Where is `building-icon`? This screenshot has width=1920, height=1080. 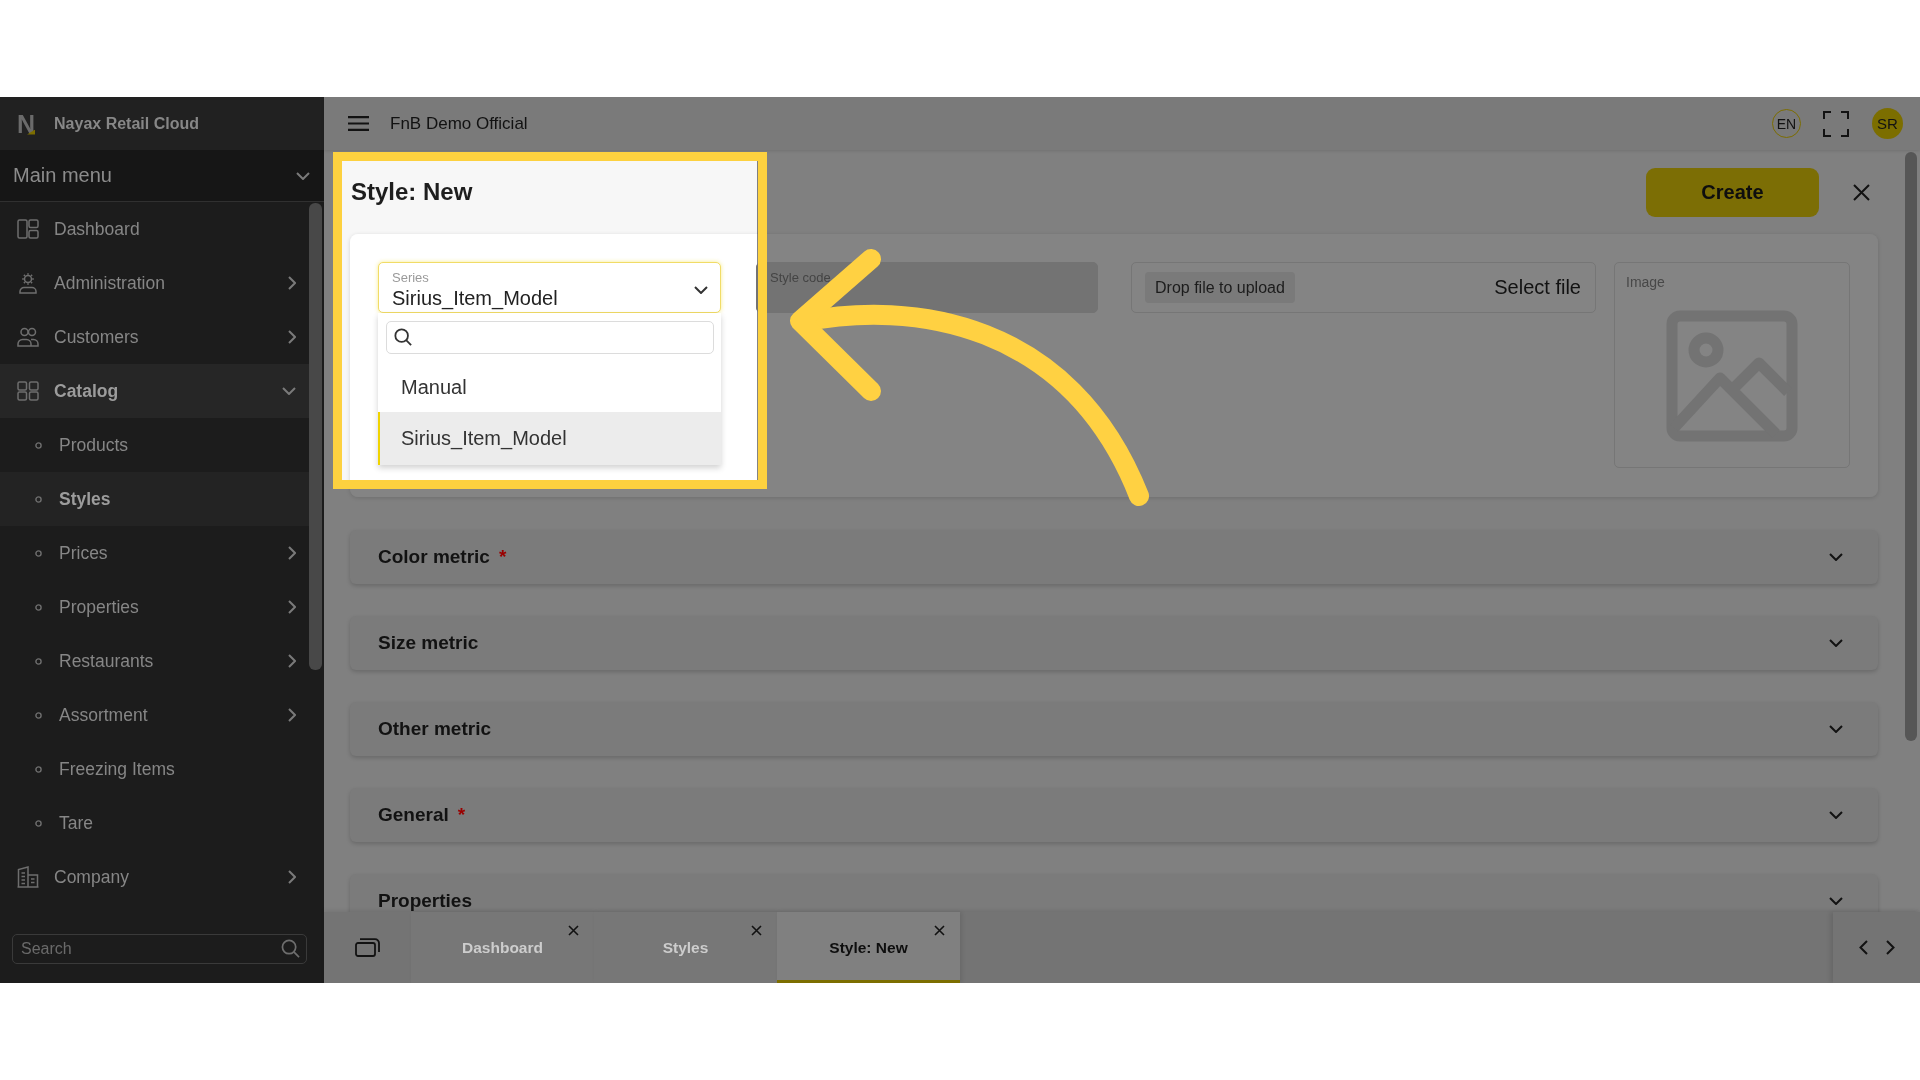
building-icon is located at coordinates (28, 877).